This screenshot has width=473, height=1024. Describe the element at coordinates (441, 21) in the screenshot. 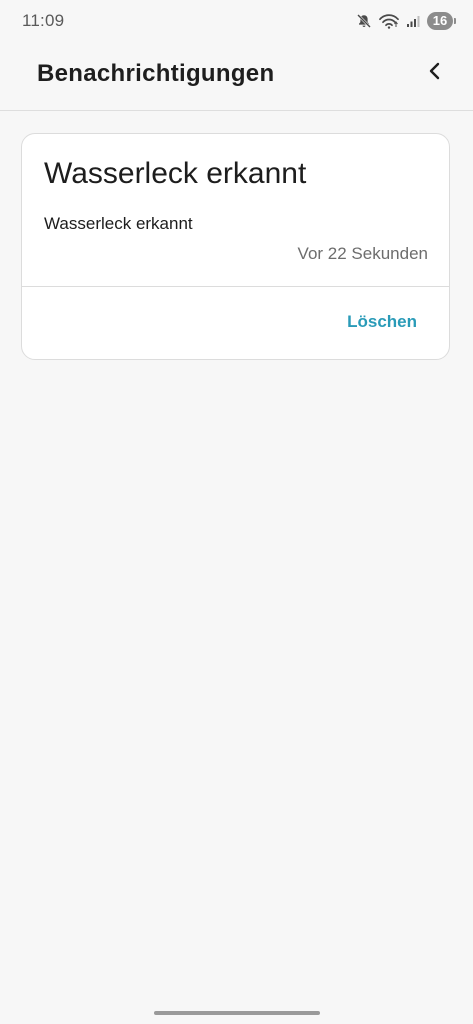

I see `battery-badge: 16` at that location.